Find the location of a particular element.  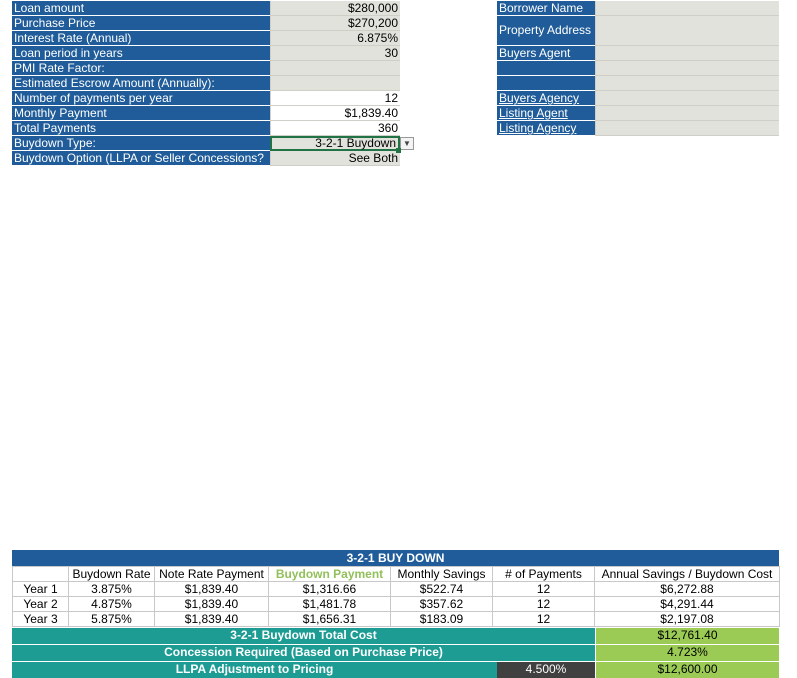

buyers-agent-cell is located at coordinates (687, 53).